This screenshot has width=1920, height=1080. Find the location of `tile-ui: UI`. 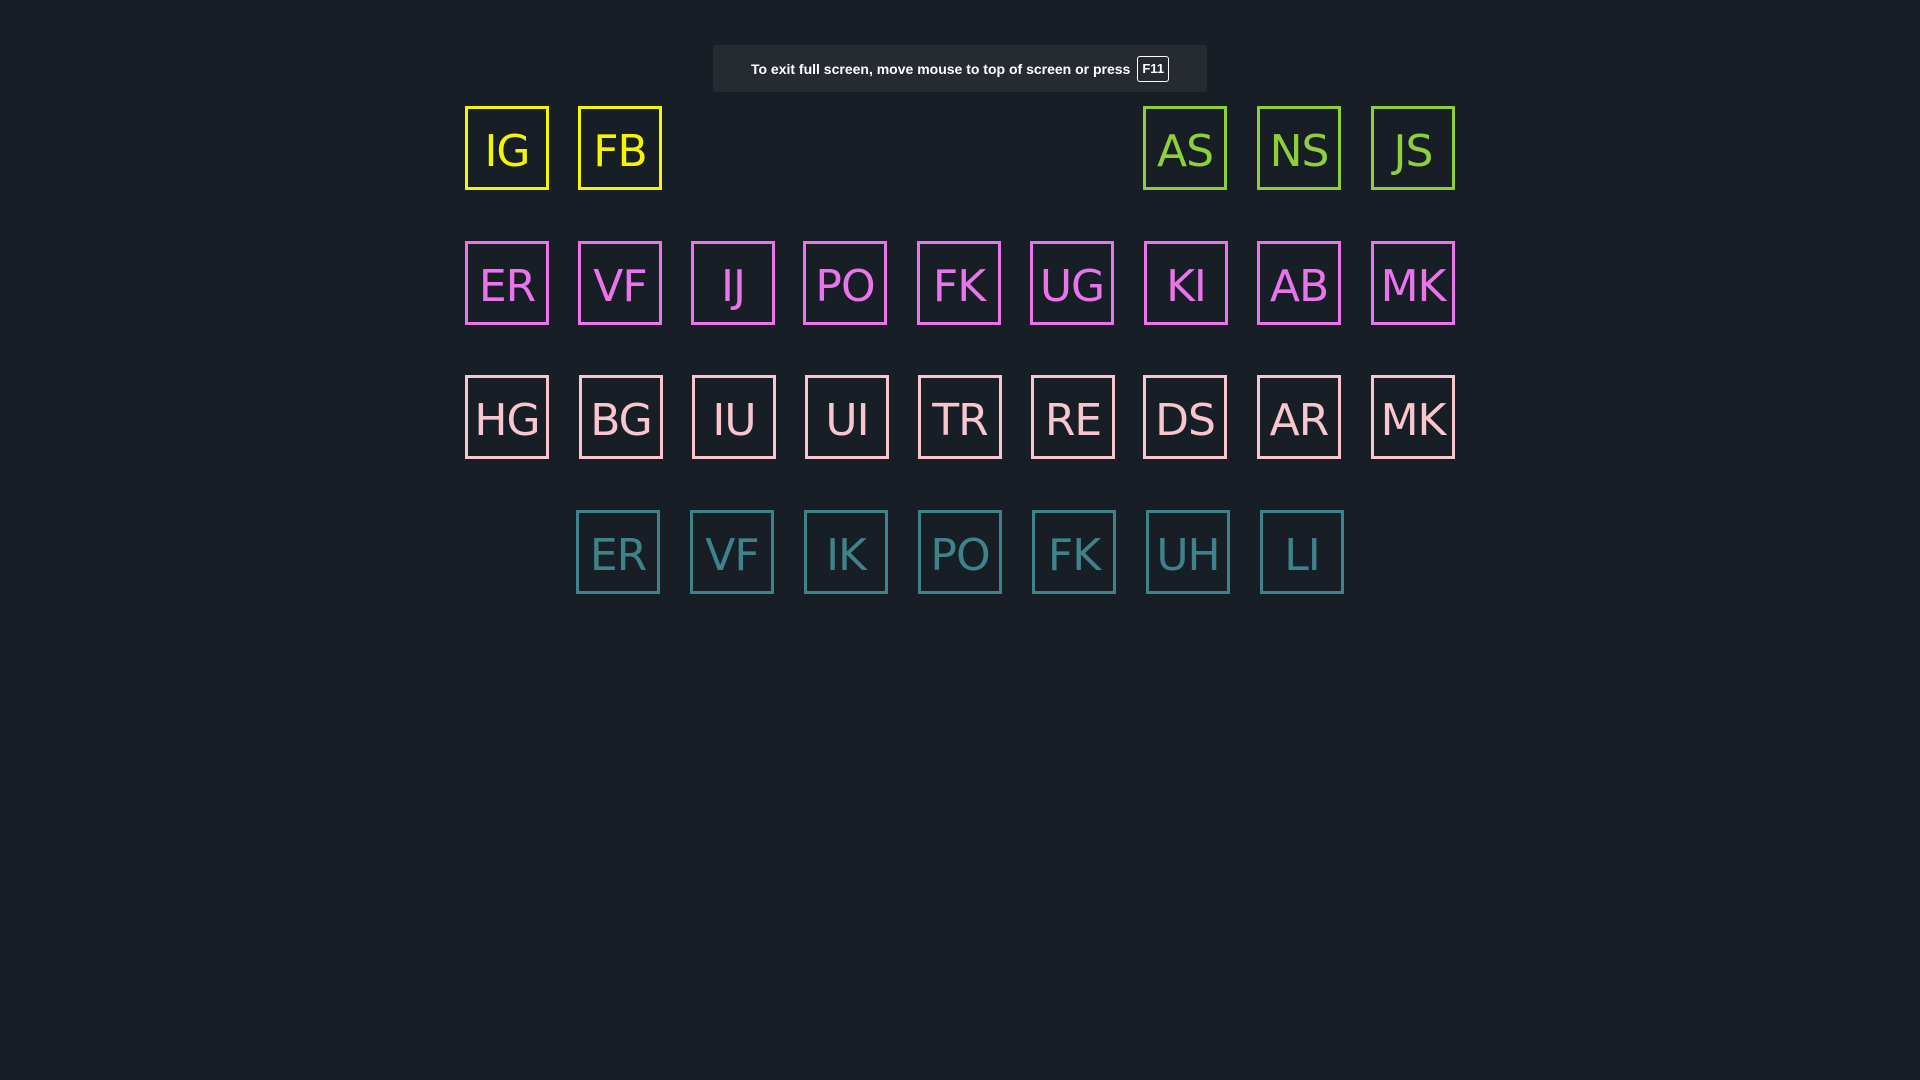

tile-ui: UI is located at coordinates (847, 417).